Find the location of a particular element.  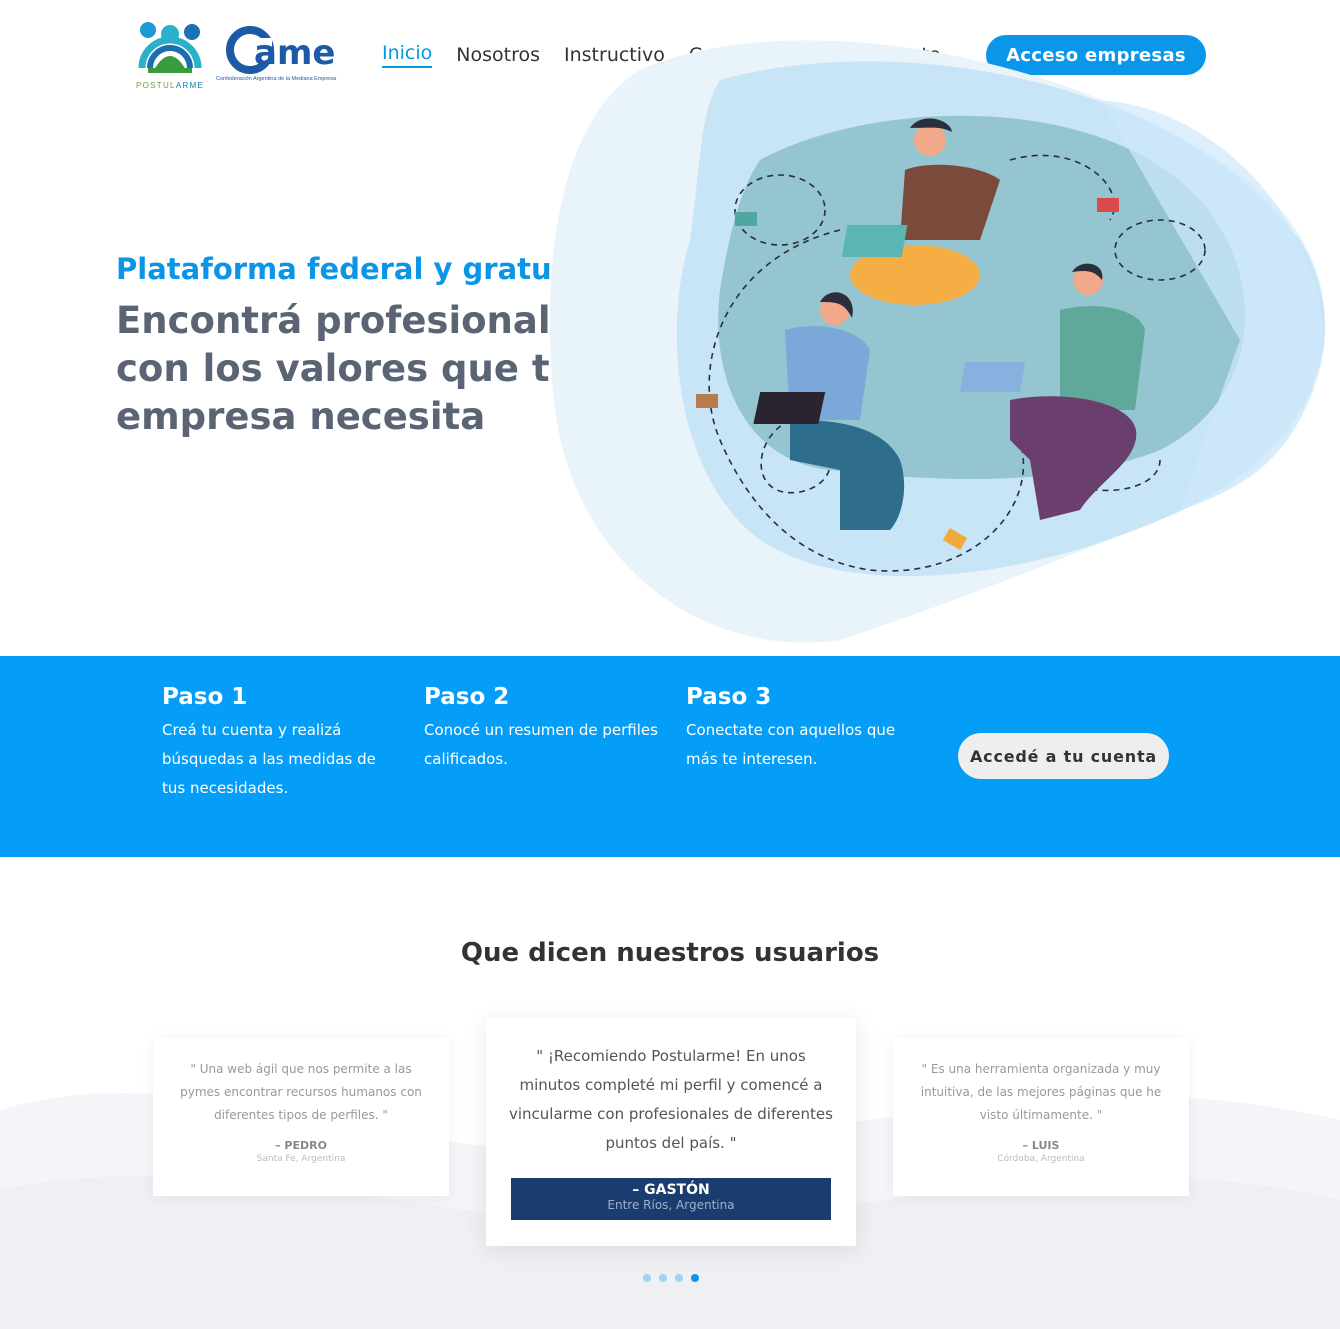

testimonial-location: Santa Fe, Argentina is located at coordinates (301, 1159).